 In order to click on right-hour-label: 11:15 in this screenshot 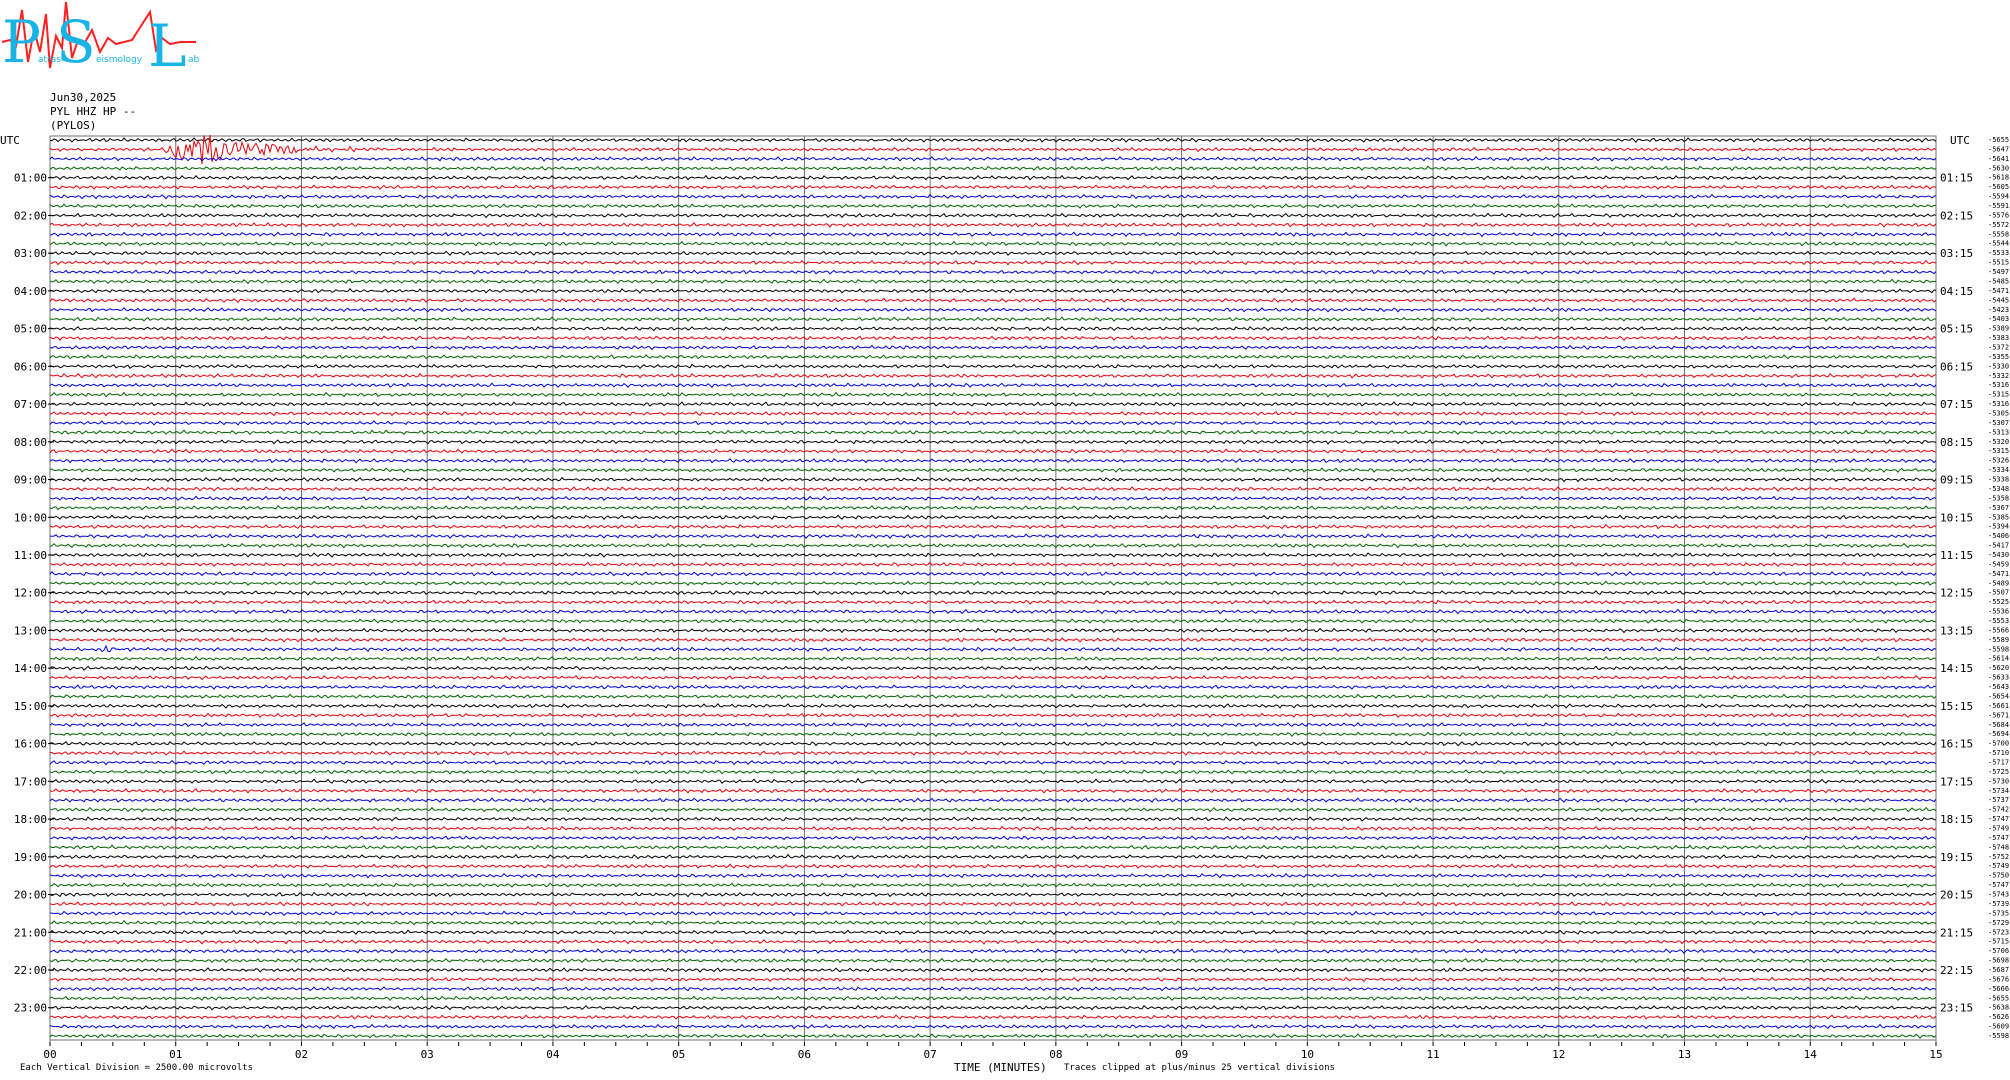, I will do `click(1956, 555)`.